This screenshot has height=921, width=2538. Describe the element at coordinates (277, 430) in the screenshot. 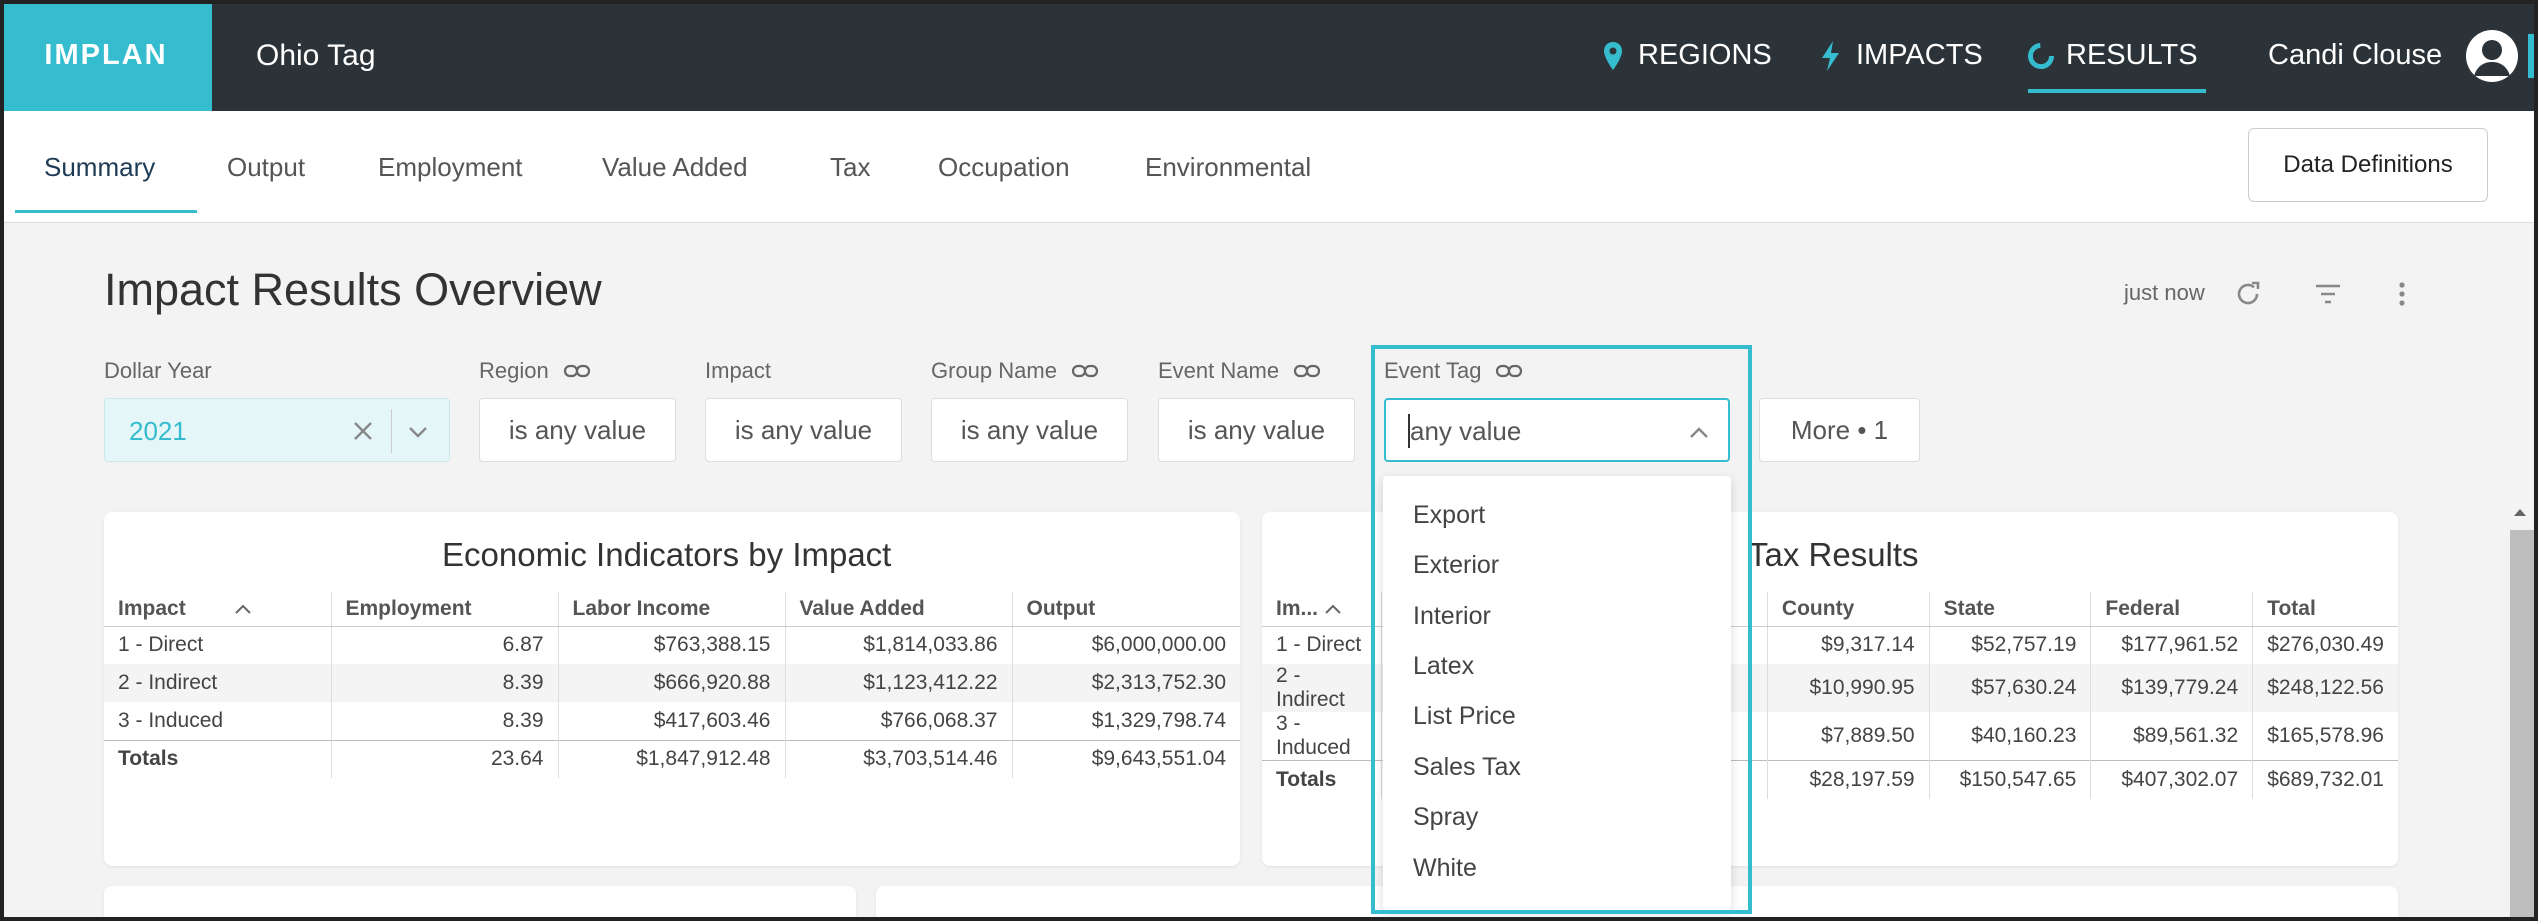

I see `dollar-year-select: 2021` at that location.